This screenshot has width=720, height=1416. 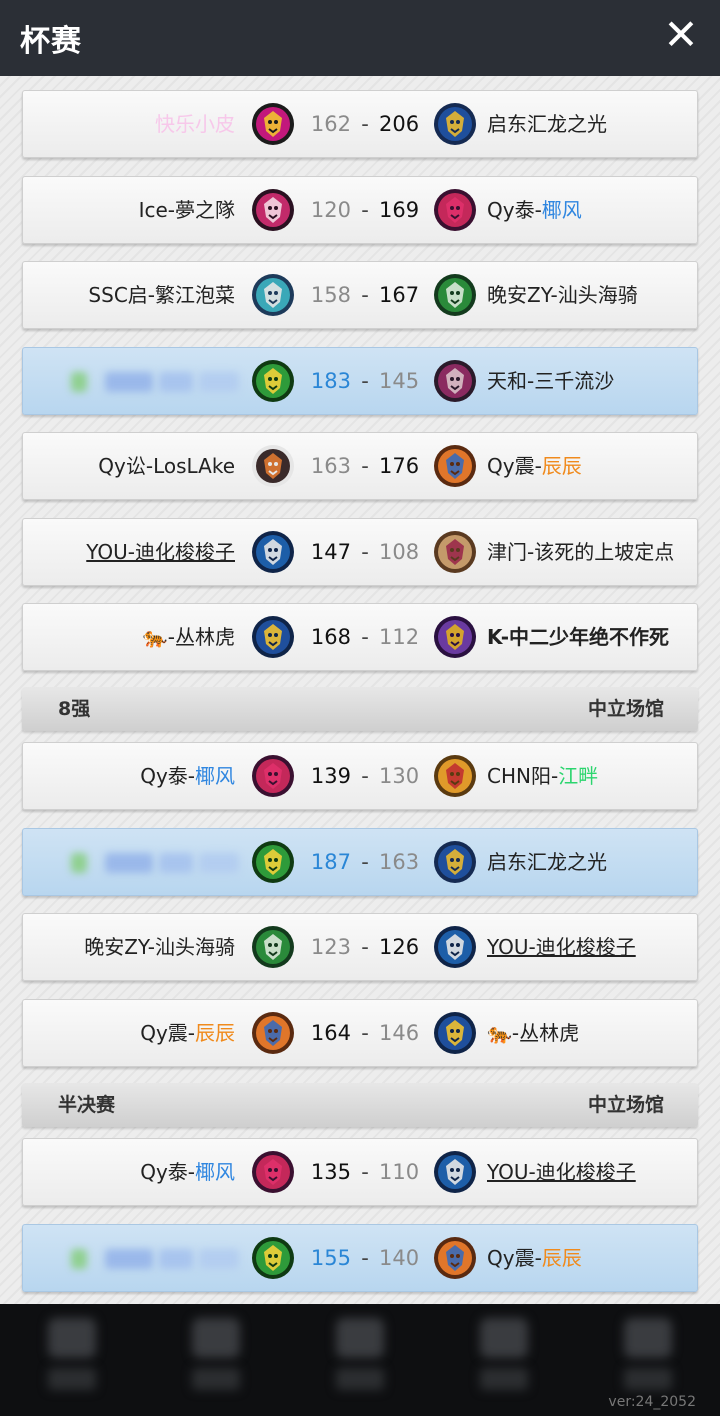 I want to click on match-row: Qy讼-LosLAke 163-176 Qy震-辰辰, so click(x=360, y=466).